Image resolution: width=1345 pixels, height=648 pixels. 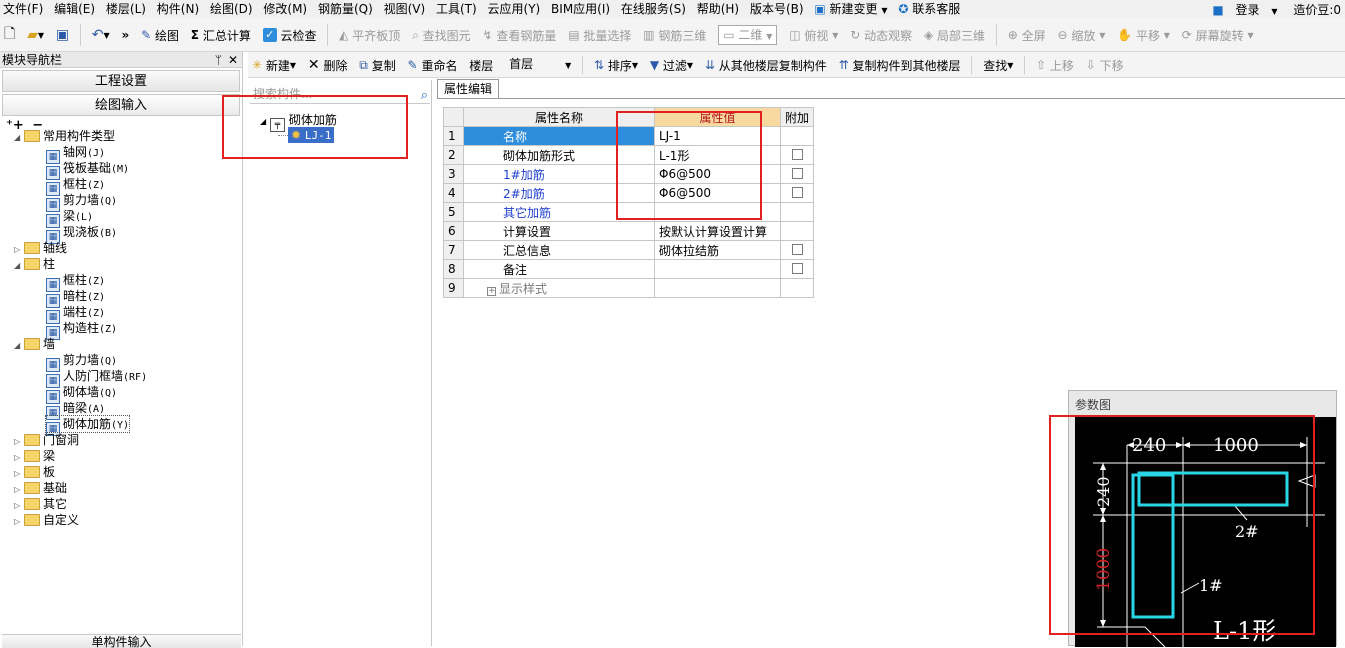 I want to click on cloud-check-button: ✓ 云检查, so click(x=290, y=34).